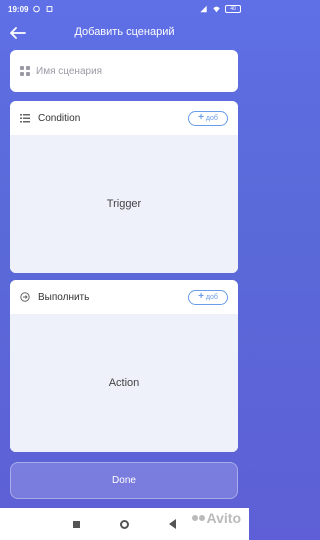 This screenshot has width=320, height=540. I want to click on scenario-name-placeholder: Имя сценария, so click(69, 71).